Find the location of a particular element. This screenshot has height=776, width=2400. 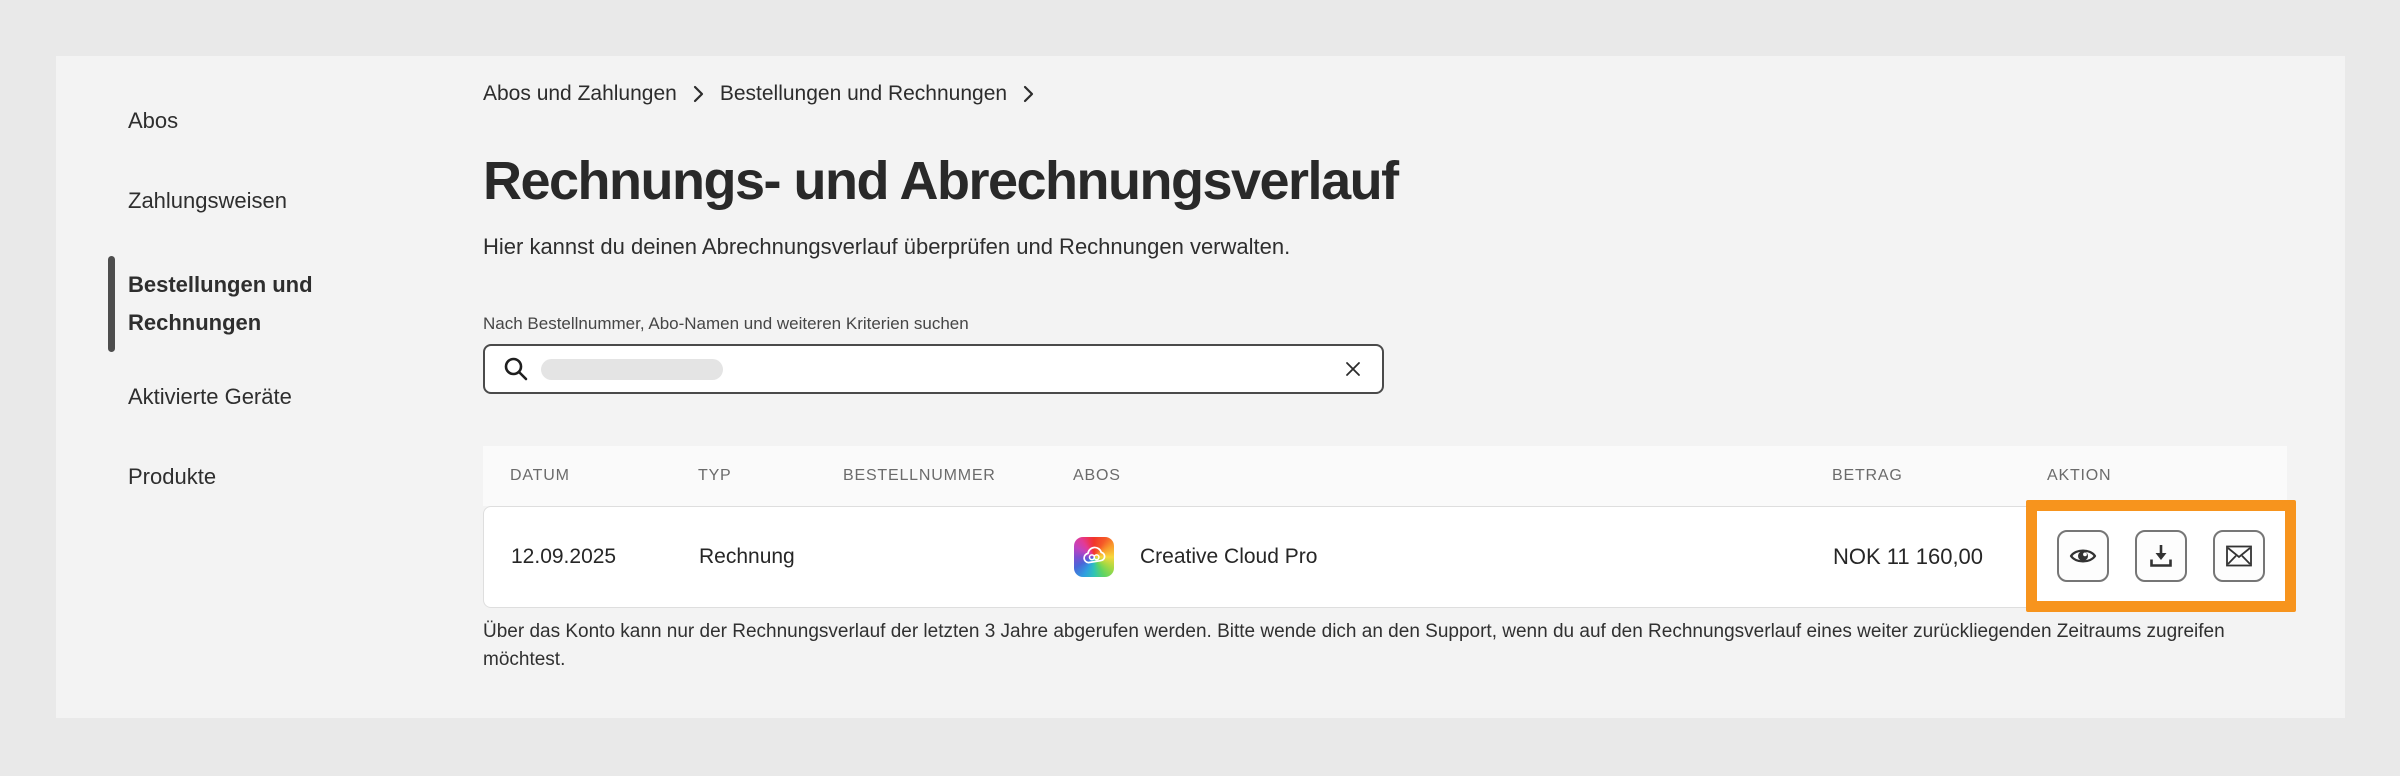

download-invoice-button is located at coordinates (2161, 556).